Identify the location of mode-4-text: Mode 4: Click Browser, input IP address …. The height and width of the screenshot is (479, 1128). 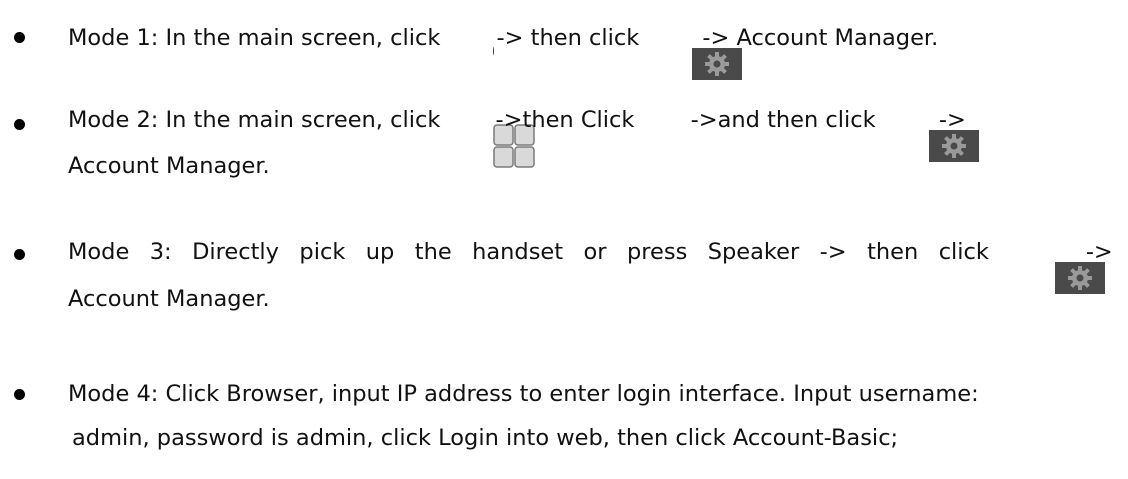
(523, 394).